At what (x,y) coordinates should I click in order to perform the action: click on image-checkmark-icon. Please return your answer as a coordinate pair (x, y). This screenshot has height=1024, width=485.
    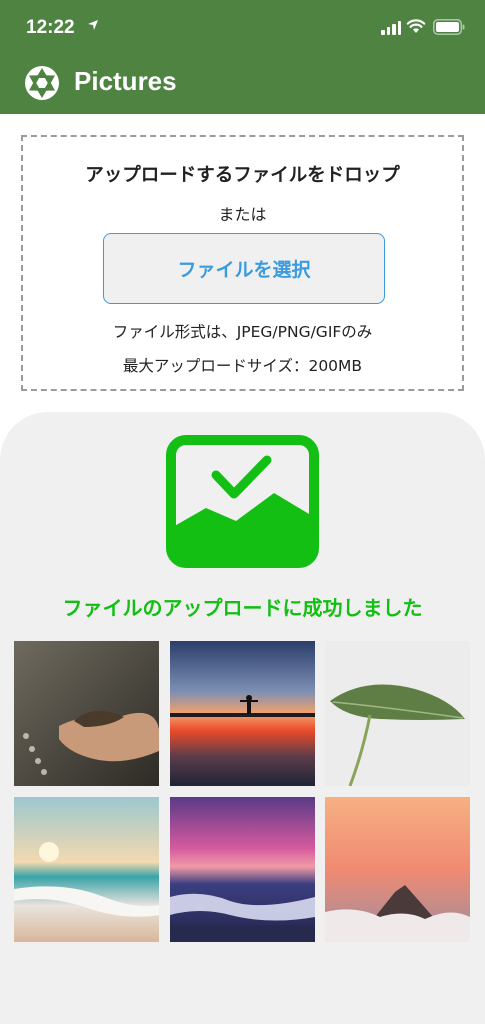
    Looking at the image, I should click on (242, 501).